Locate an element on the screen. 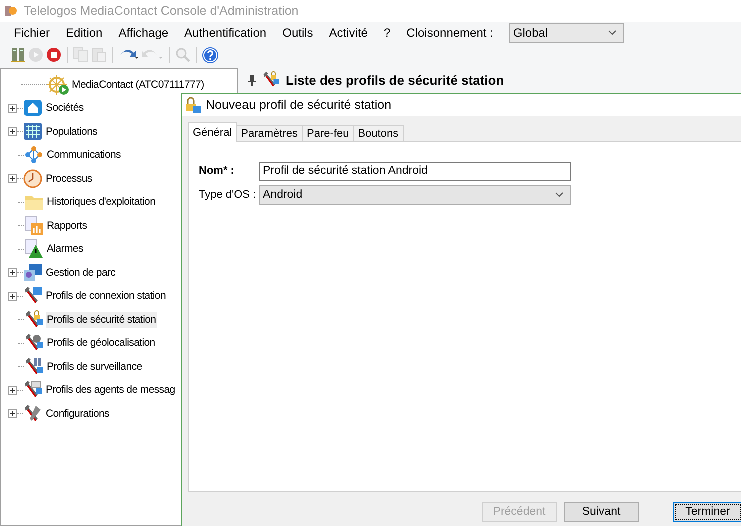 This screenshot has height=526, width=741. menu-item: Edition is located at coordinates (84, 33).